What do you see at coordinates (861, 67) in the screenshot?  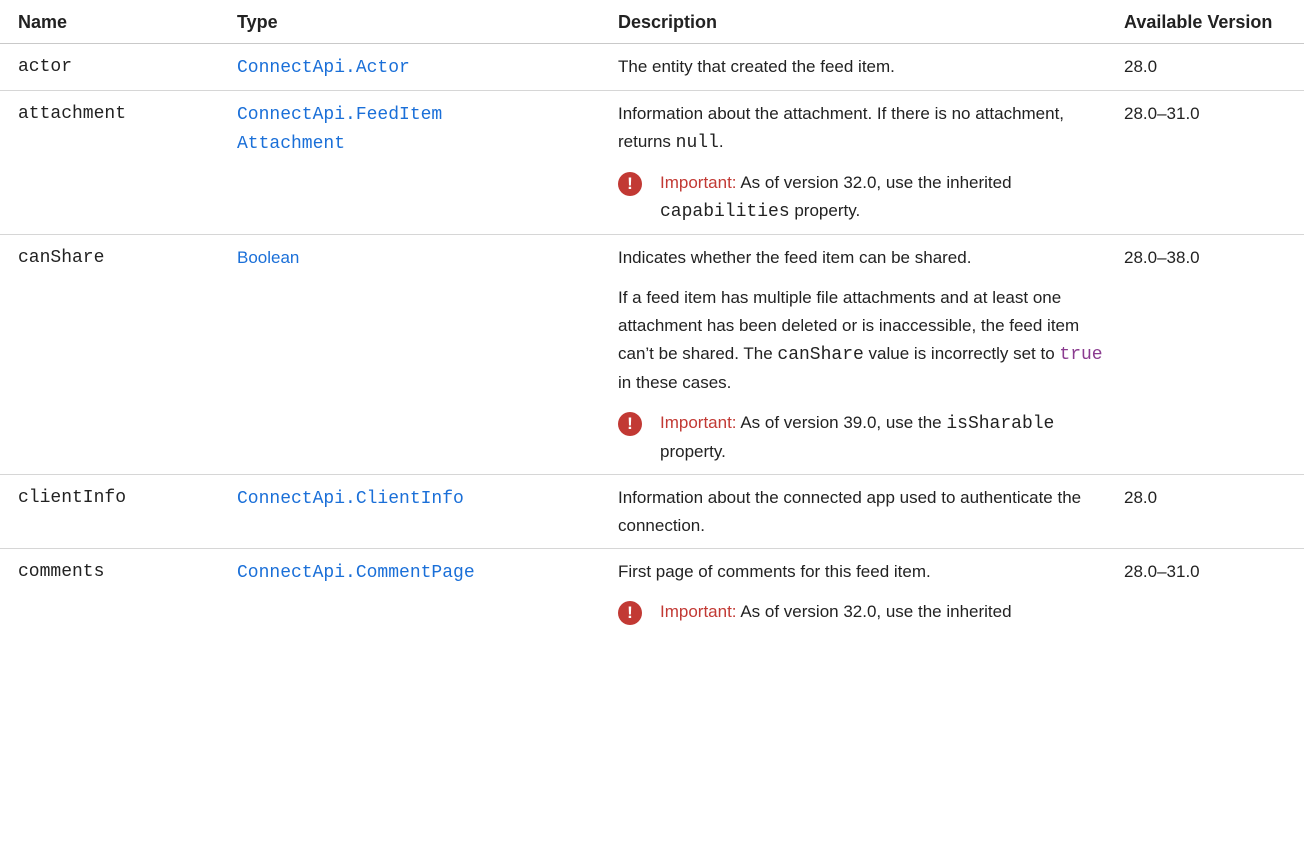 I see `property-description: The entity that created the feed item.` at bounding box center [861, 67].